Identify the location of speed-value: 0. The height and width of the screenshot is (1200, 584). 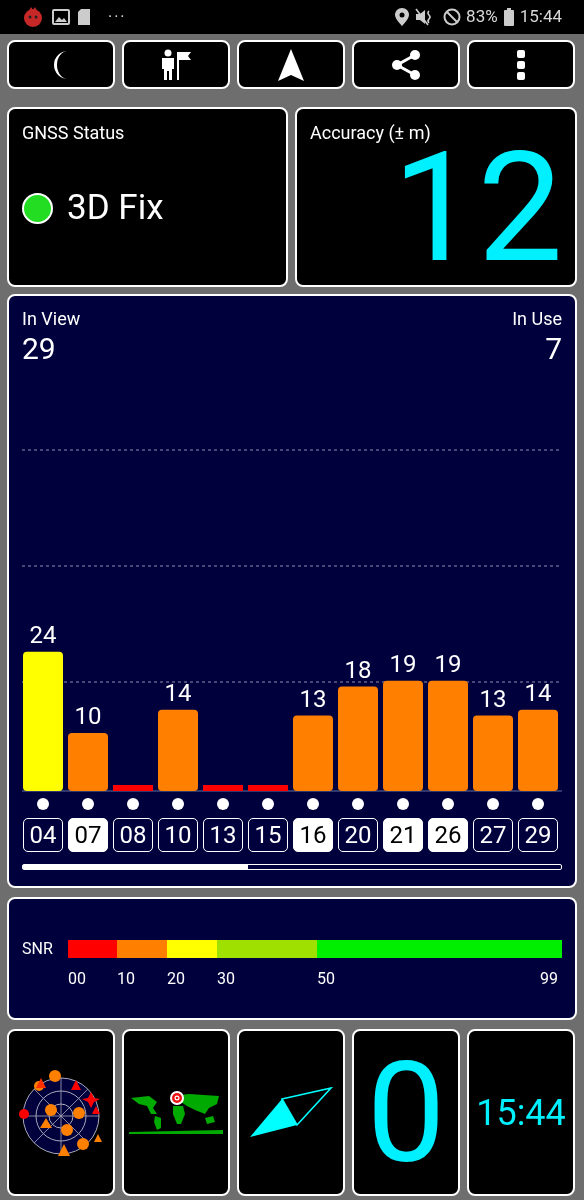
(406, 1112).